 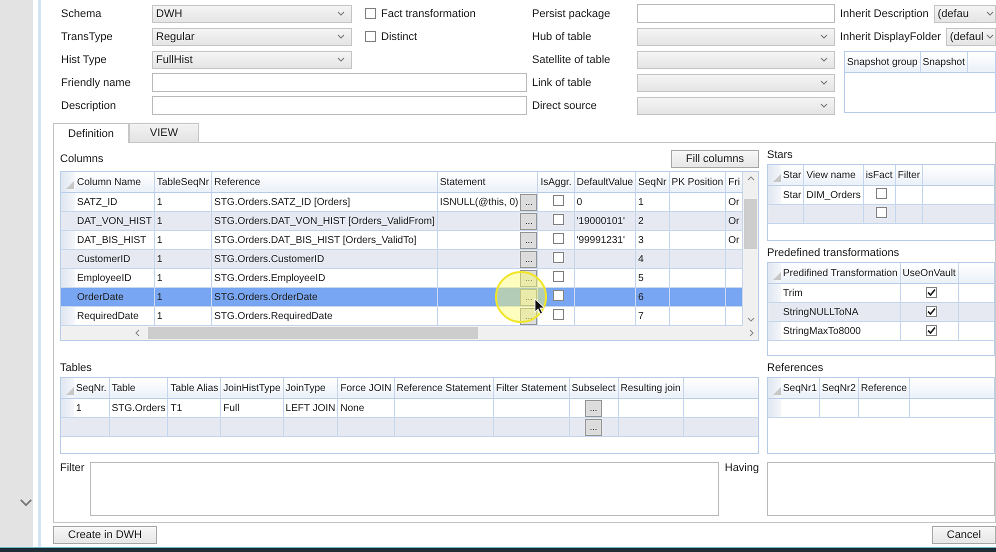 What do you see at coordinates (404, 489) in the screenshot?
I see `filter-field` at bounding box center [404, 489].